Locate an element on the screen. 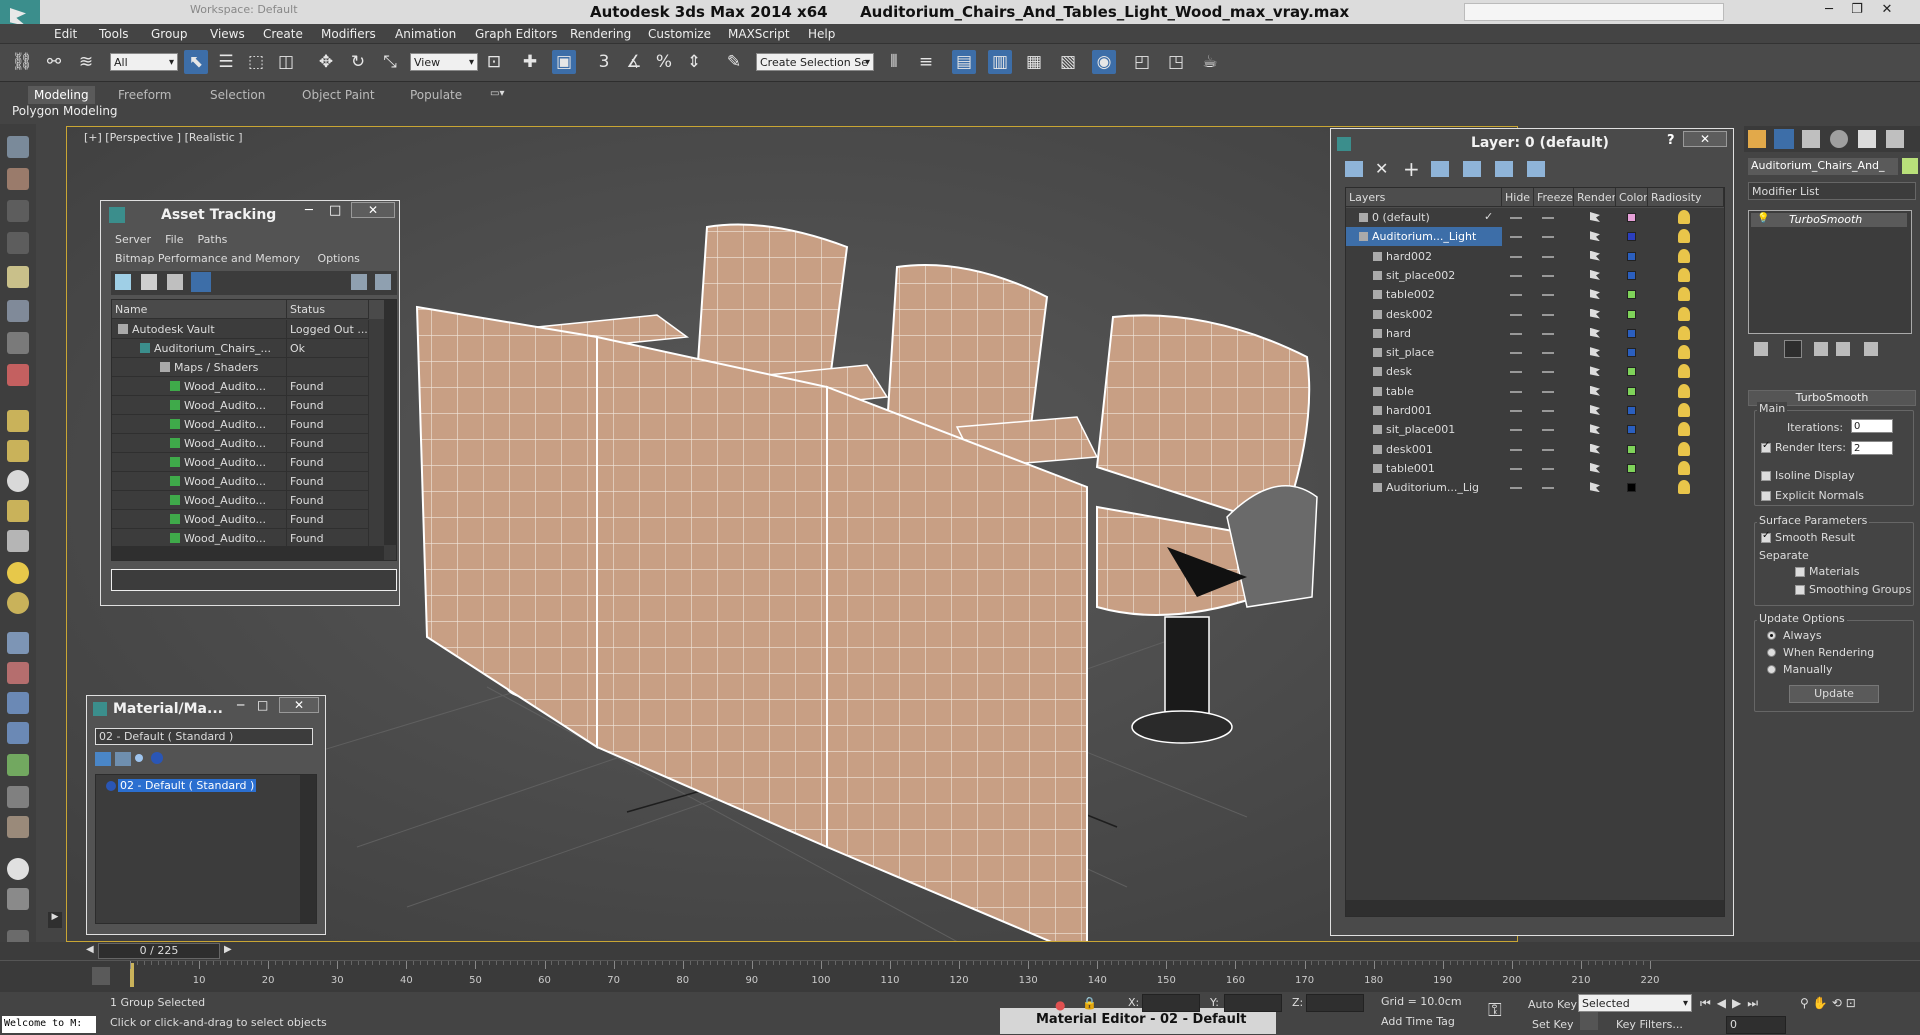 Image resolution: width=1920 pixels, height=1035 pixels. menu-graph-editors: Graph Editors is located at coordinates (516, 34).